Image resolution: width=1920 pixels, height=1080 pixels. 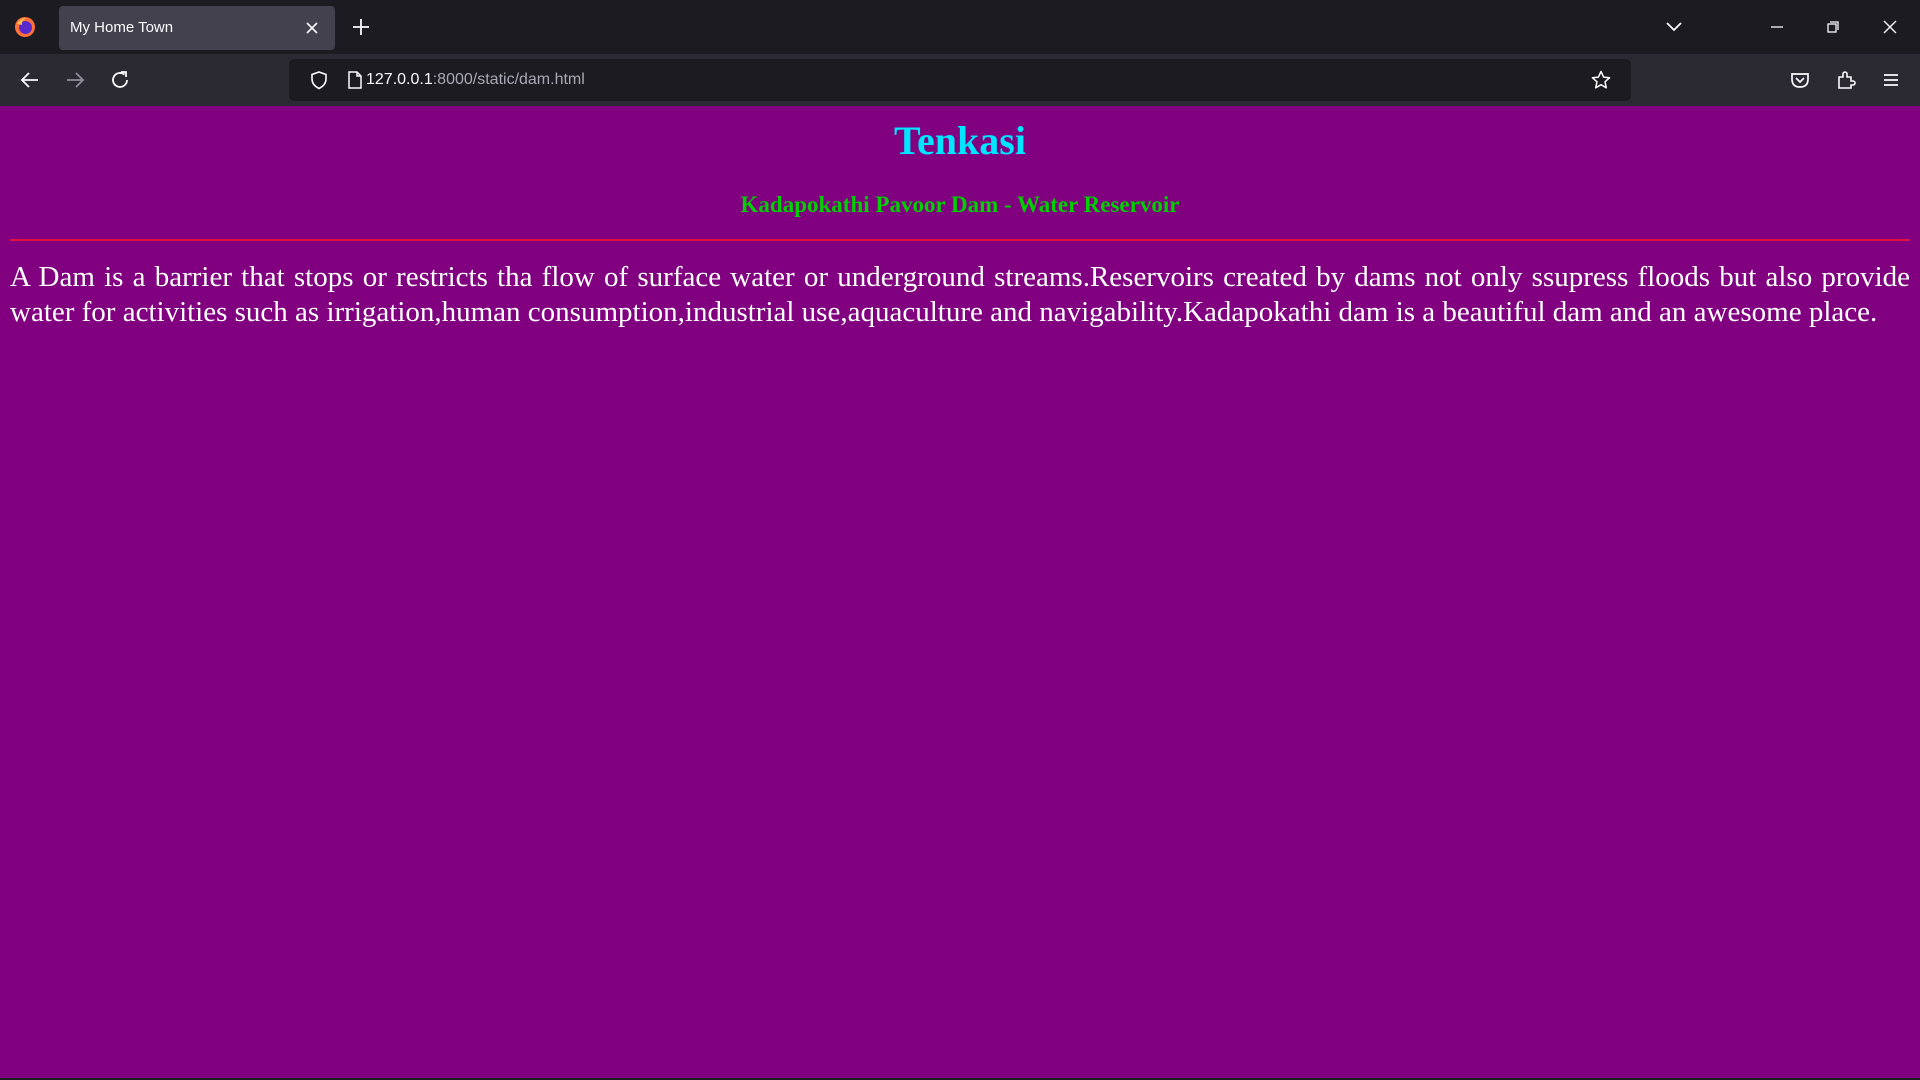 I want to click on chevron-down-icon, so click(x=1674, y=27).